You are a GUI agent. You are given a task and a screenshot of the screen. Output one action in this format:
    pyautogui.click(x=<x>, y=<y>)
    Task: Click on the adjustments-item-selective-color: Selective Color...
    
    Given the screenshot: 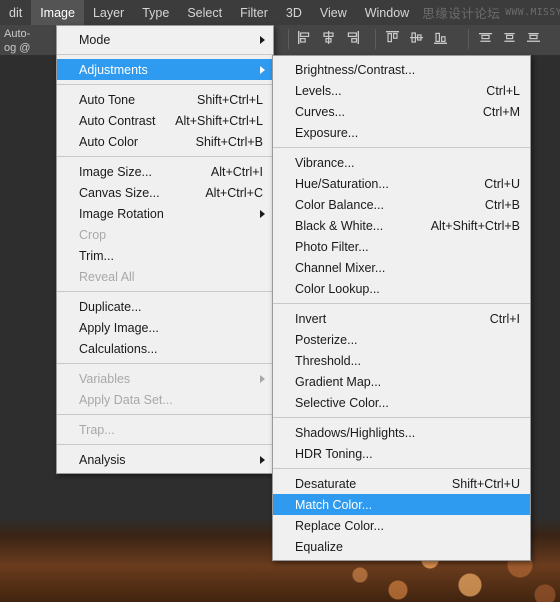 What is the action you would take?
    pyautogui.click(x=401, y=402)
    